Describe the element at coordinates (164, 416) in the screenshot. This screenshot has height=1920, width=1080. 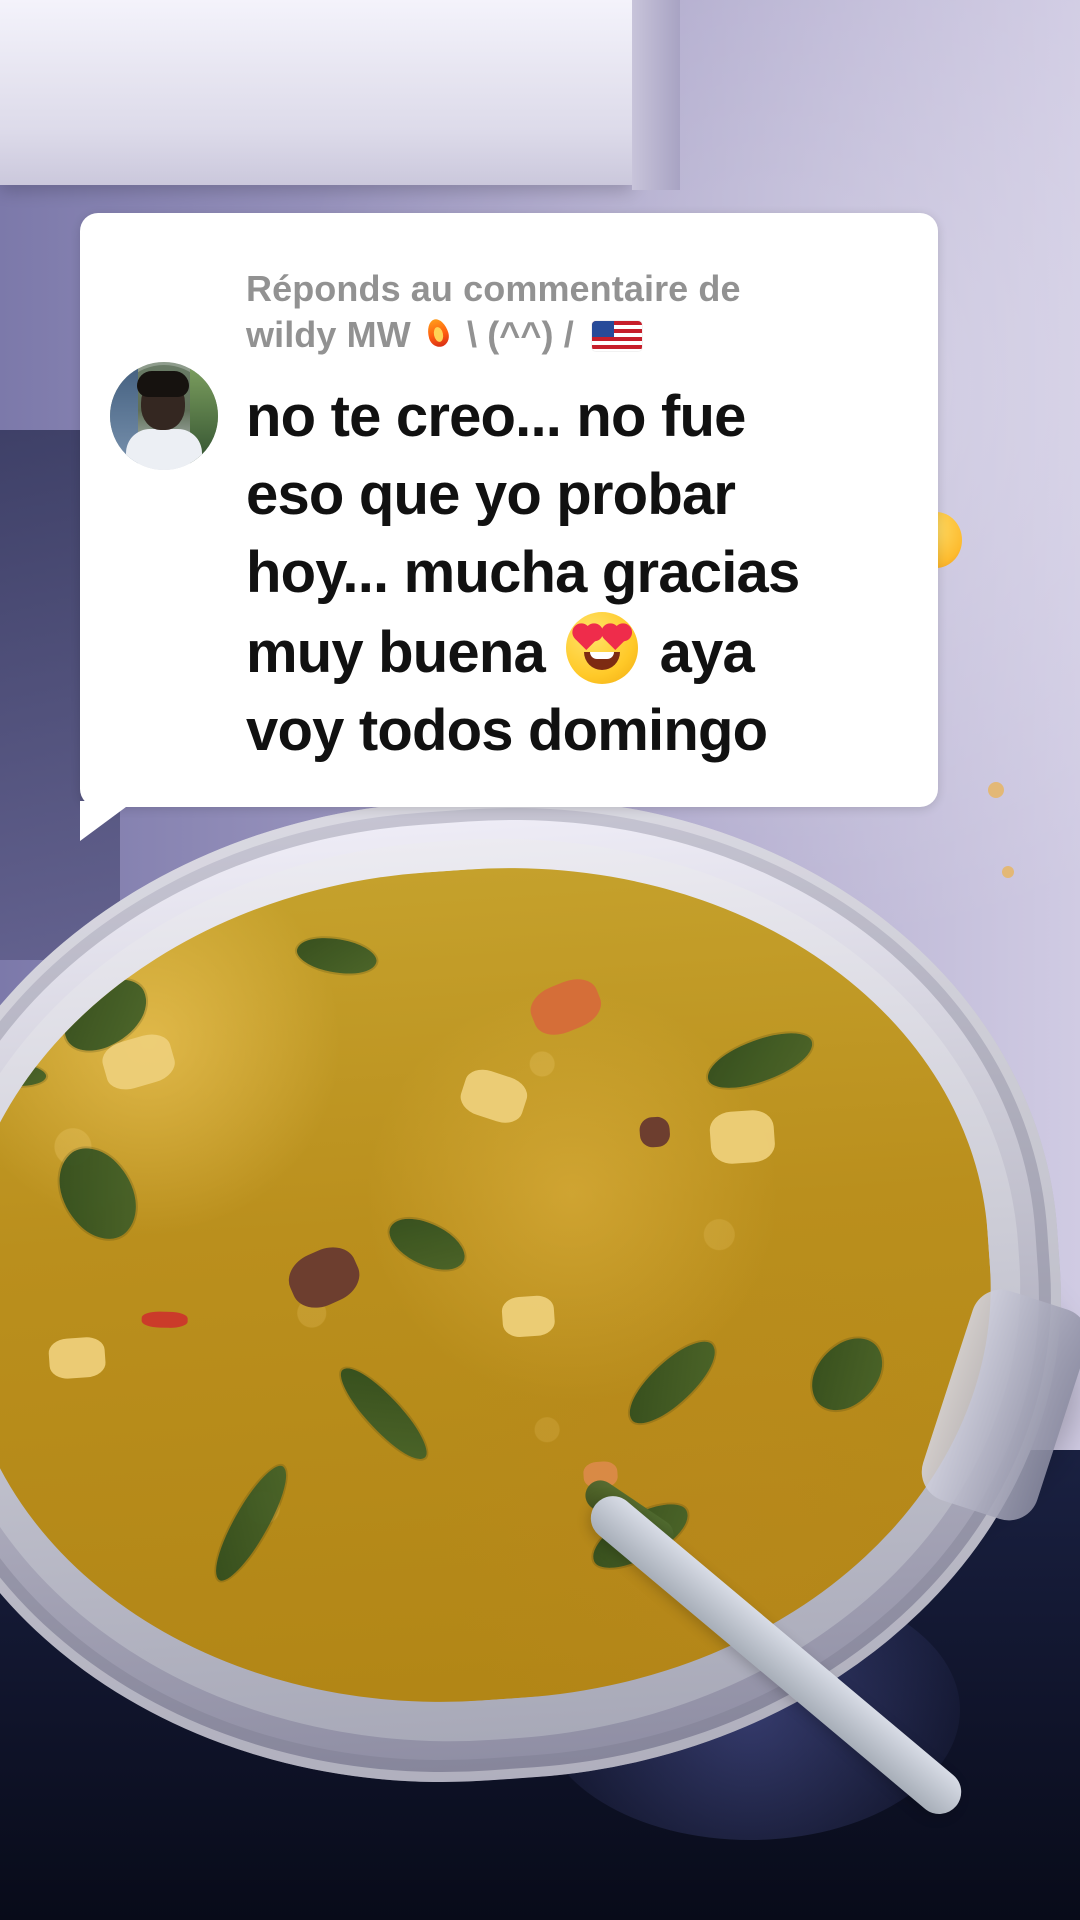
I see `profile-avatar` at that location.